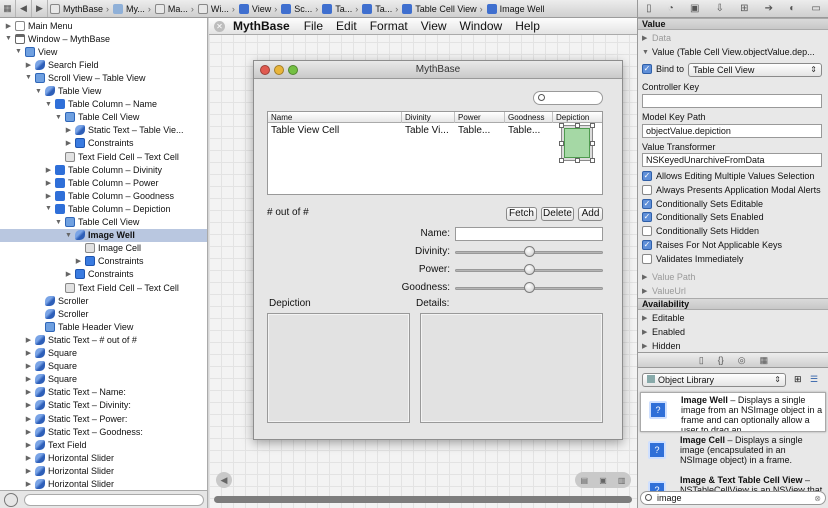 The width and height of the screenshot is (828, 508). I want to click on breadcrumb-item: Ta... ›, so click(380, 8).